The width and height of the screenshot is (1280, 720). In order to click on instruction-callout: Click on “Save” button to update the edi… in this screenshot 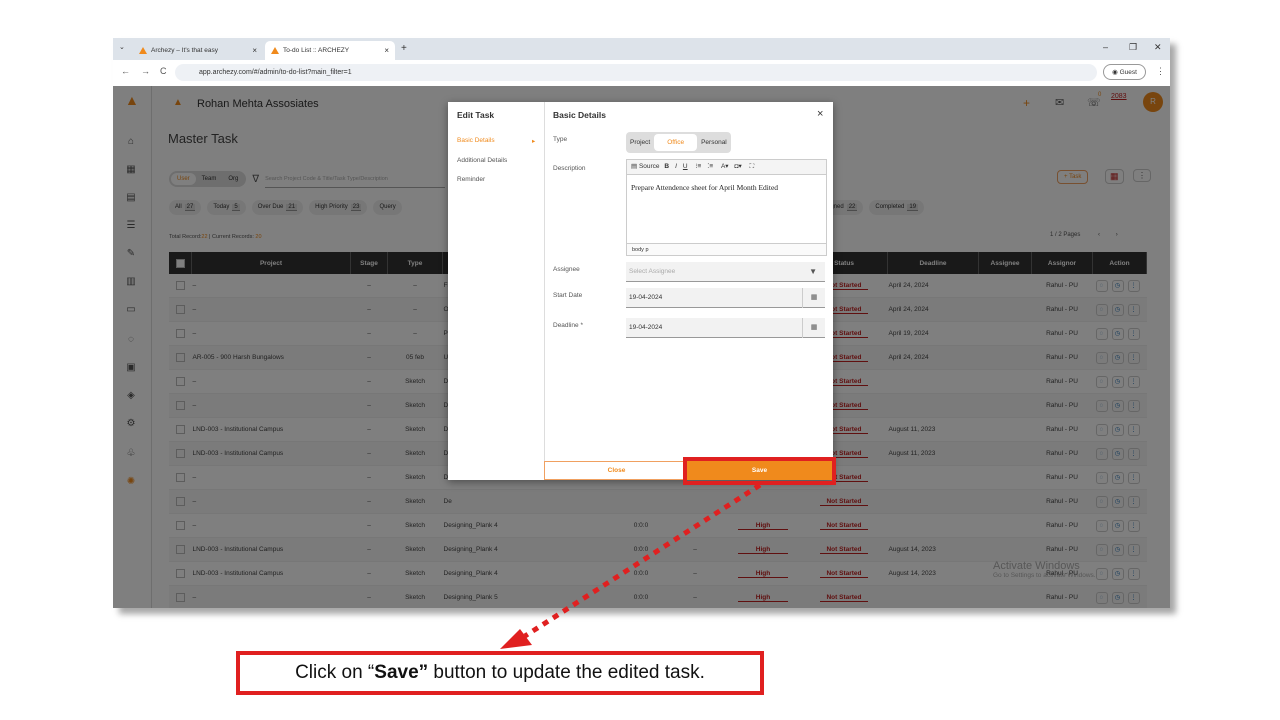, I will do `click(500, 673)`.